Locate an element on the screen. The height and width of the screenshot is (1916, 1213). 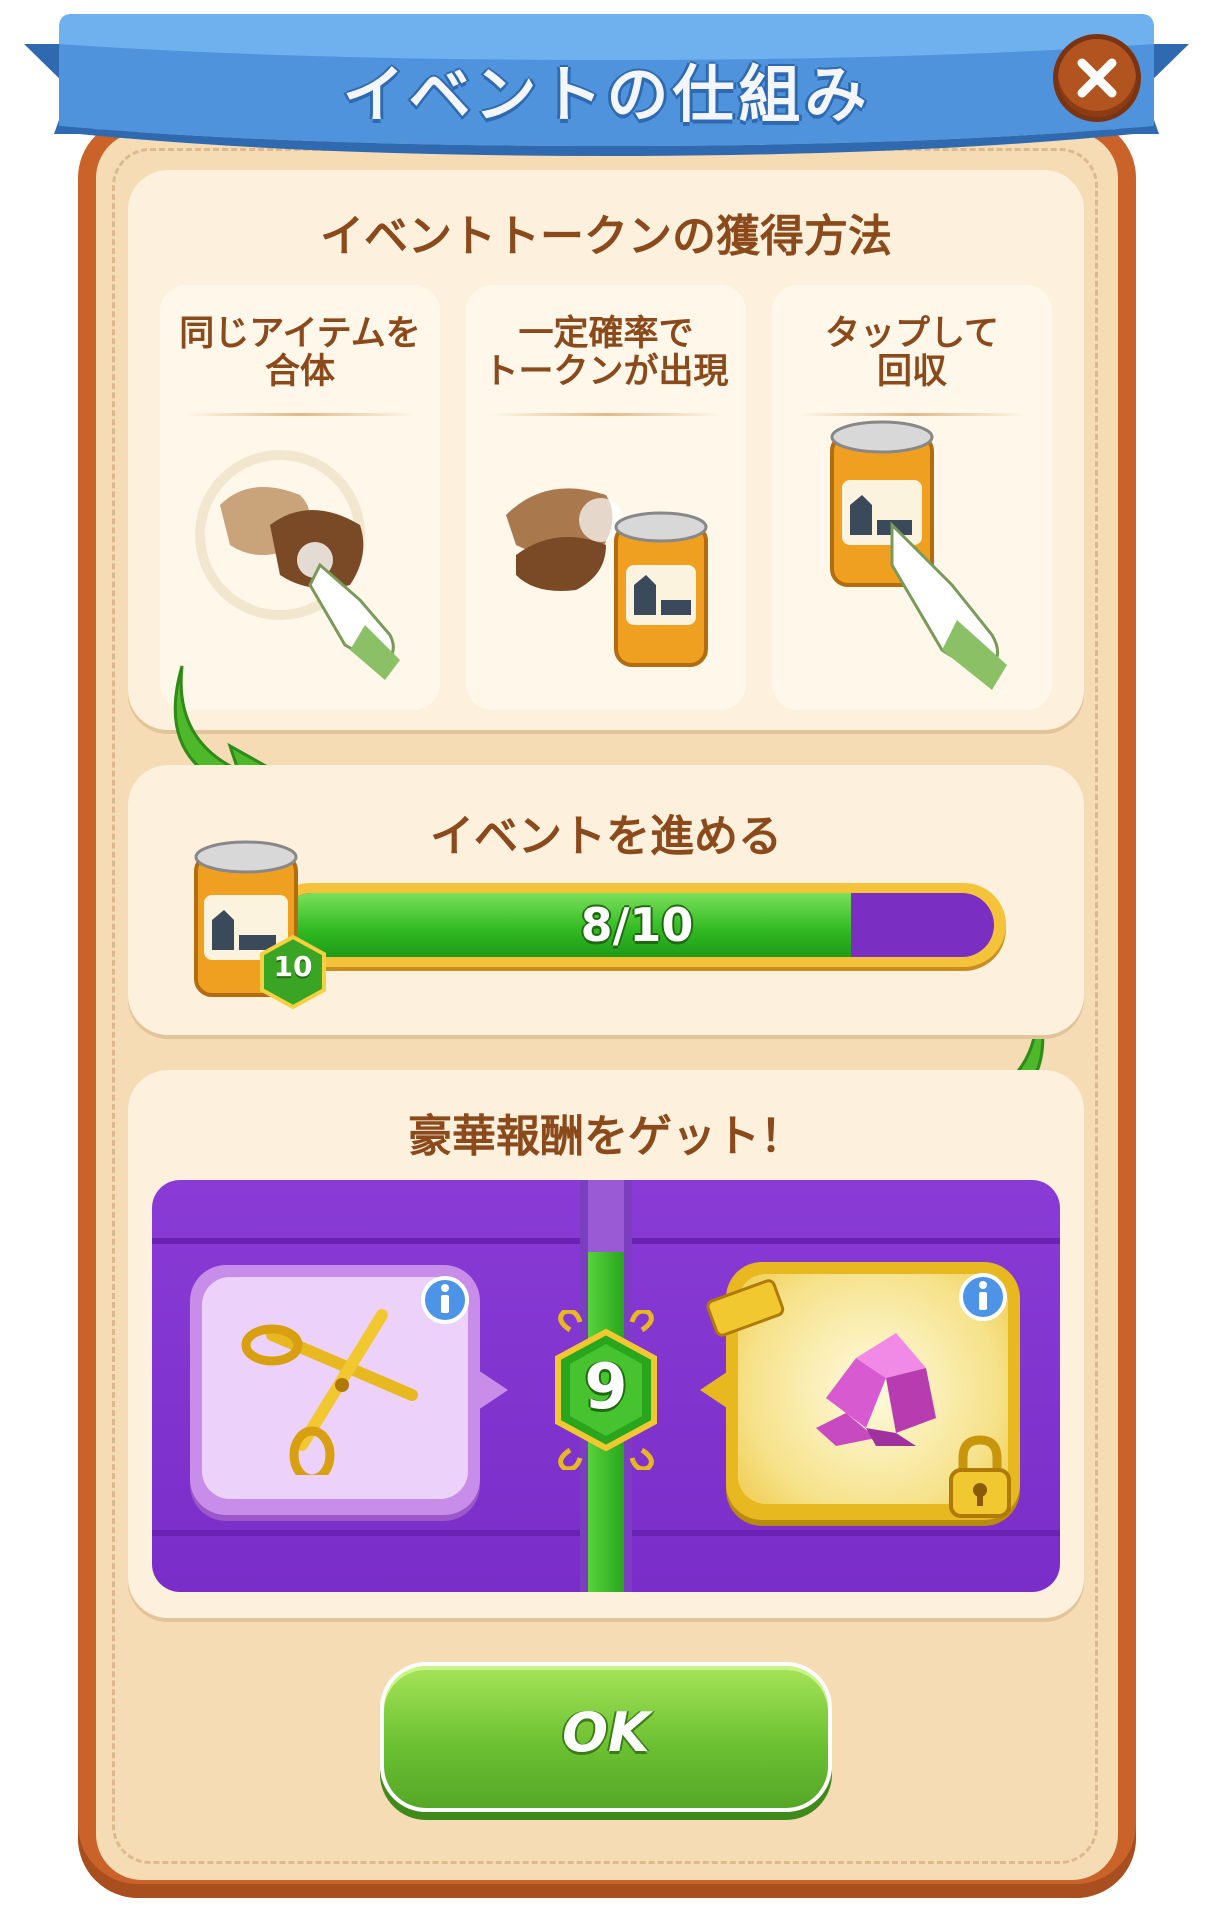
earn-tokens-title: イベントトークンの獲得方法 is located at coordinates (606, 236).